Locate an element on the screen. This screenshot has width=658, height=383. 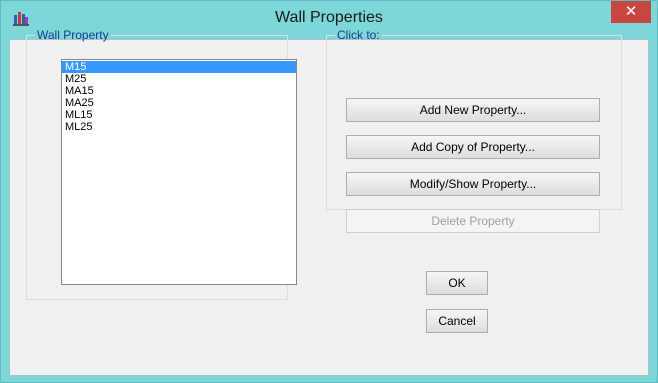
wall-property-list-item: ML25 is located at coordinates (179, 127).